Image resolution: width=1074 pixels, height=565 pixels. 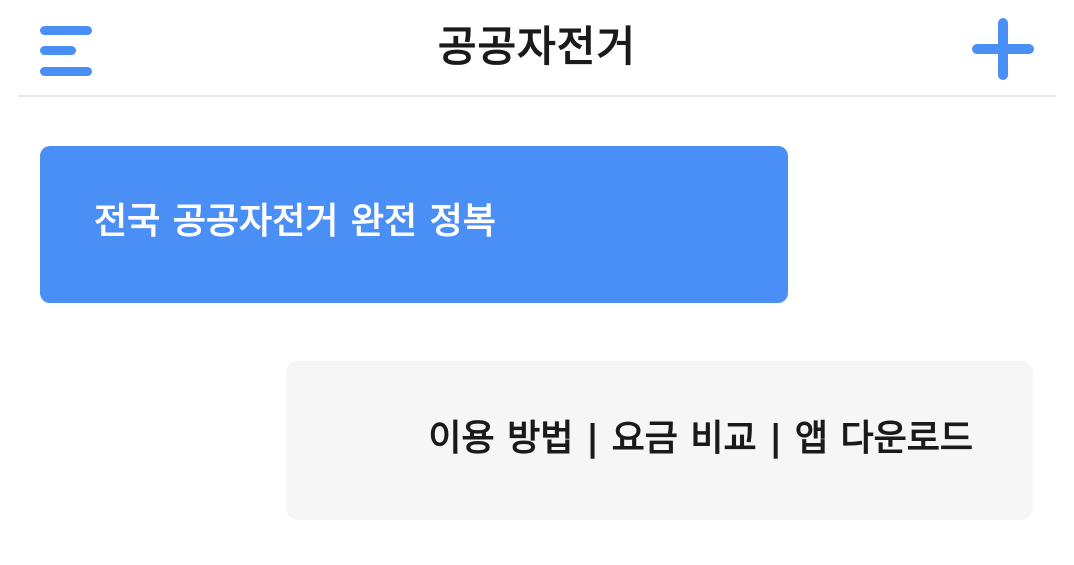 I want to click on header-divider, so click(x=537, y=96).